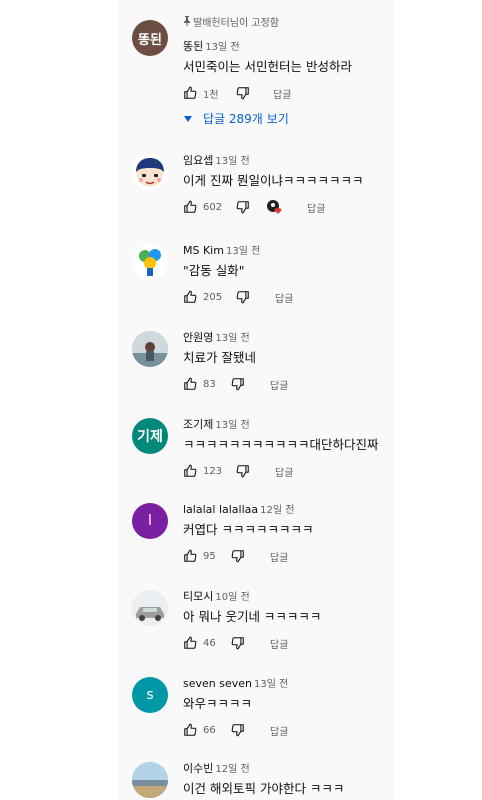 The height and width of the screenshot is (800, 482). I want to click on comment-text: 서민죽이는 서민헌터는 반성하라, so click(267, 66).